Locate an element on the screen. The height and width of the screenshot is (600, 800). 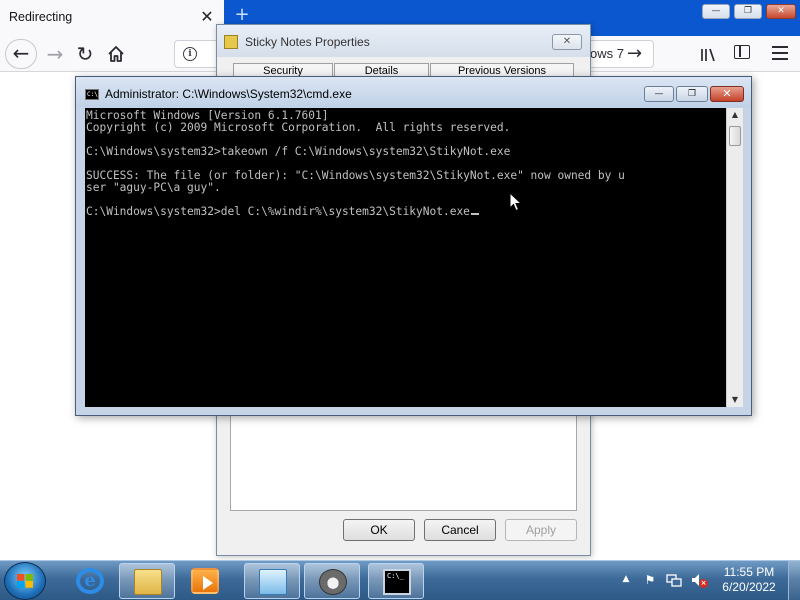
console-scrollbar: ▲ ▼ is located at coordinates (734, 257).